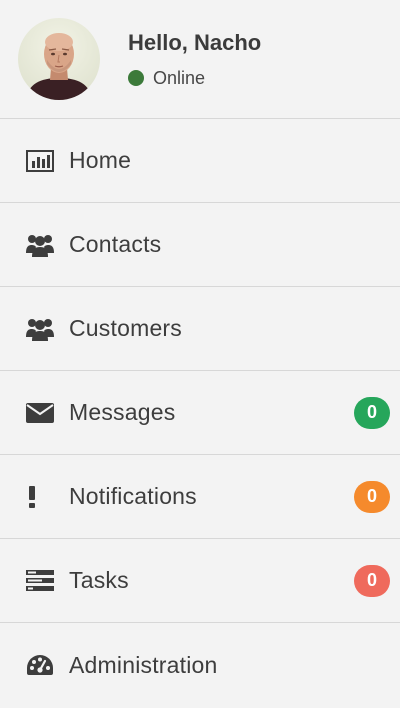 The image size is (400, 708). I want to click on menu-label-tasks: Tasks, so click(99, 580).